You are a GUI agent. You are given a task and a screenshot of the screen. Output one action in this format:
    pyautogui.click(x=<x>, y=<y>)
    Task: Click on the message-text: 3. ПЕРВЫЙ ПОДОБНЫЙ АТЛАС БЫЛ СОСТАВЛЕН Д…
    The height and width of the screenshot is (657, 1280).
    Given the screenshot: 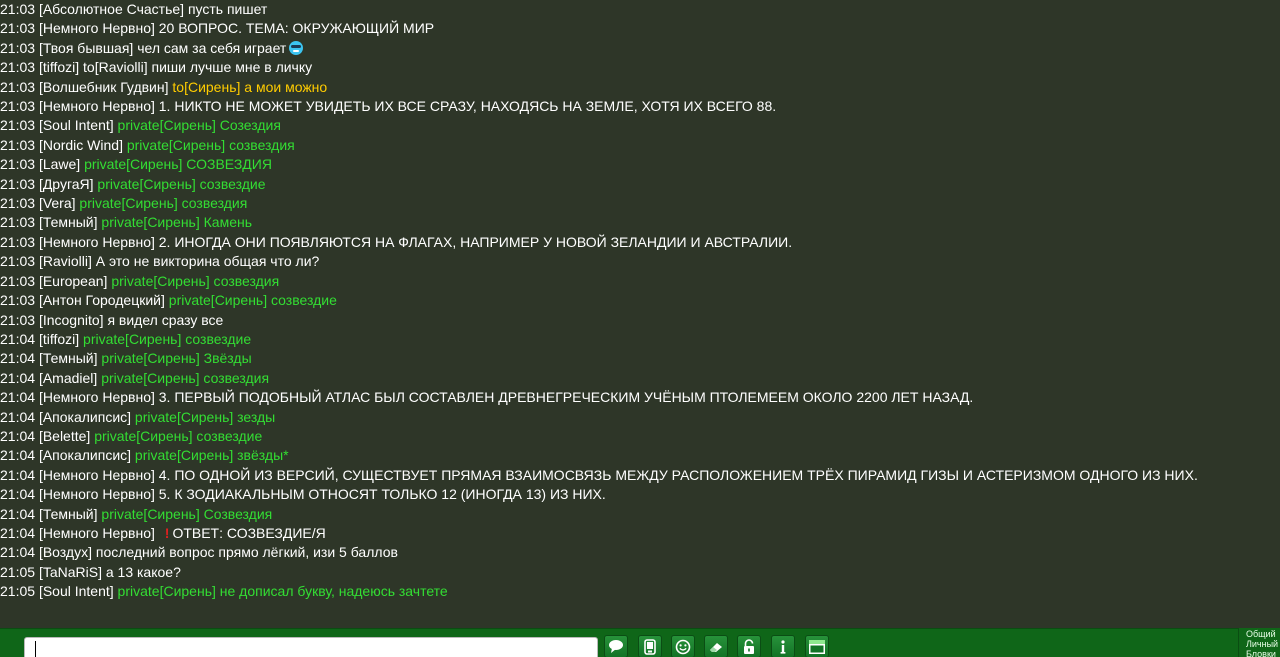 What is the action you would take?
    pyautogui.click(x=566, y=397)
    